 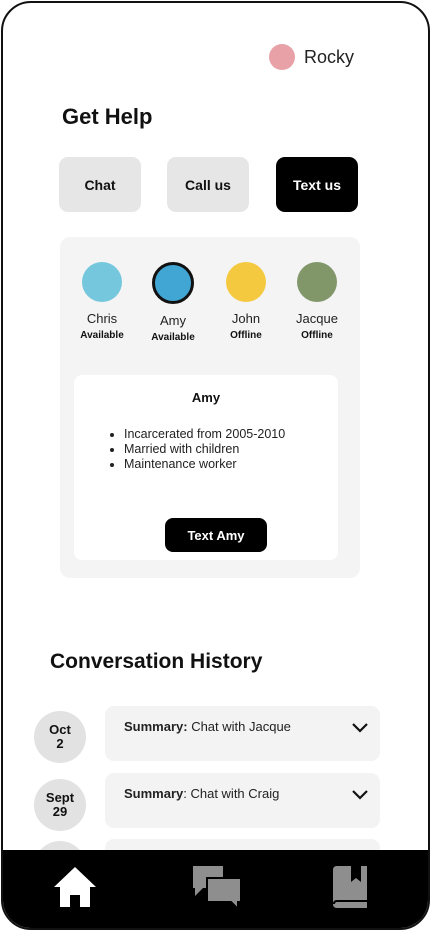 I want to click on user-profile: Rocky, so click(x=311, y=57).